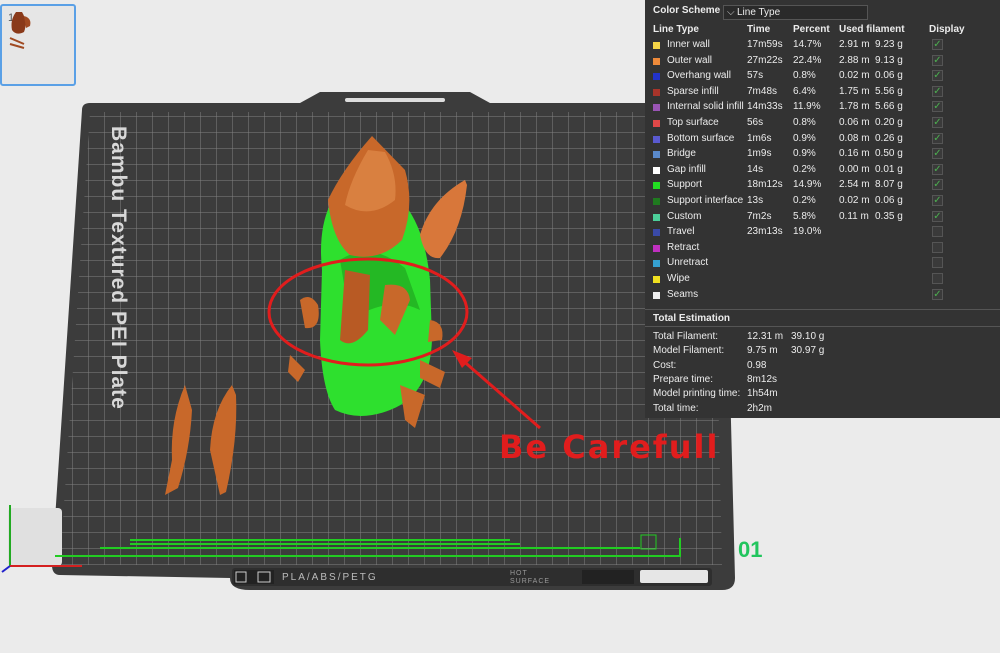 Image resolution: width=1000 pixels, height=653 pixels. Describe the element at coordinates (889, 122) in the screenshot. I see `line-type-grams: 0.20 g` at that location.